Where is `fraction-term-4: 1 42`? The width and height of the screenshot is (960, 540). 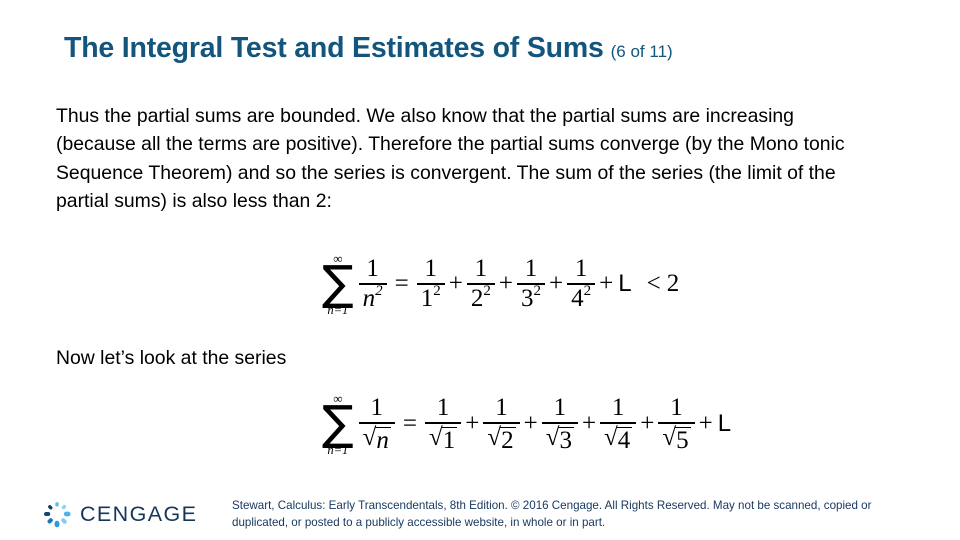 fraction-term-4: 1 42 is located at coordinates (581, 284).